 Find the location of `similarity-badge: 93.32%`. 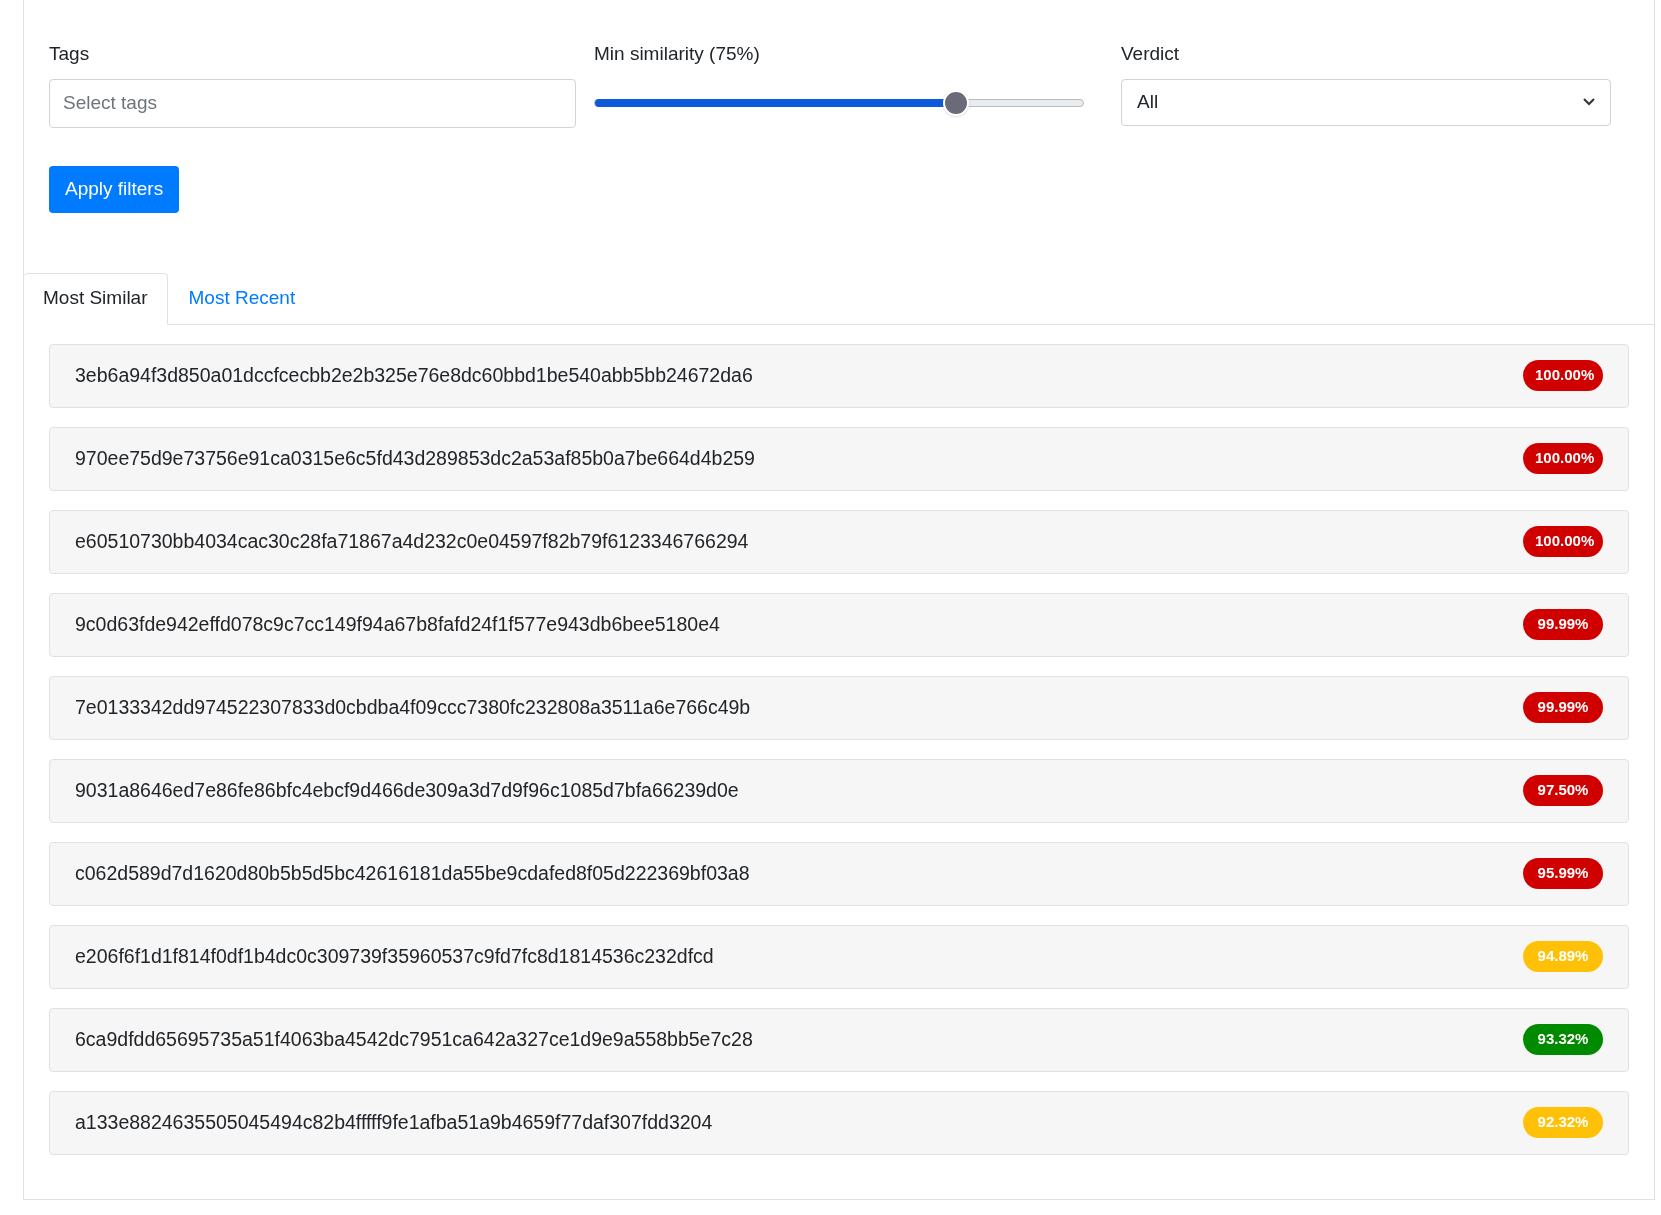

similarity-badge: 93.32% is located at coordinates (1563, 1039).